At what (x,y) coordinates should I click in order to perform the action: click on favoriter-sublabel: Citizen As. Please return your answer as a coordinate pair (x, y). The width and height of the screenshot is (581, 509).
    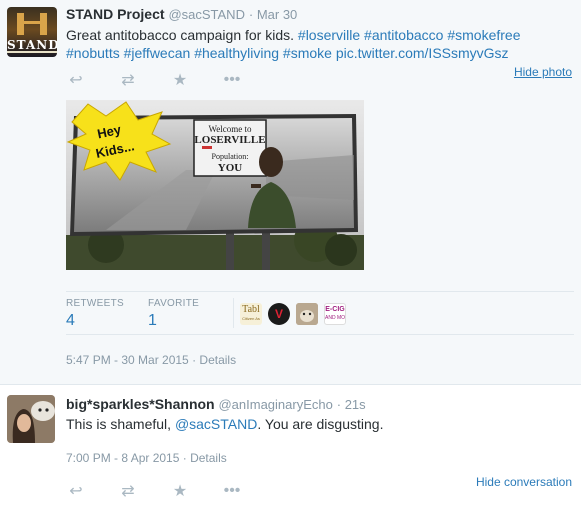
    Looking at the image, I should click on (251, 318).